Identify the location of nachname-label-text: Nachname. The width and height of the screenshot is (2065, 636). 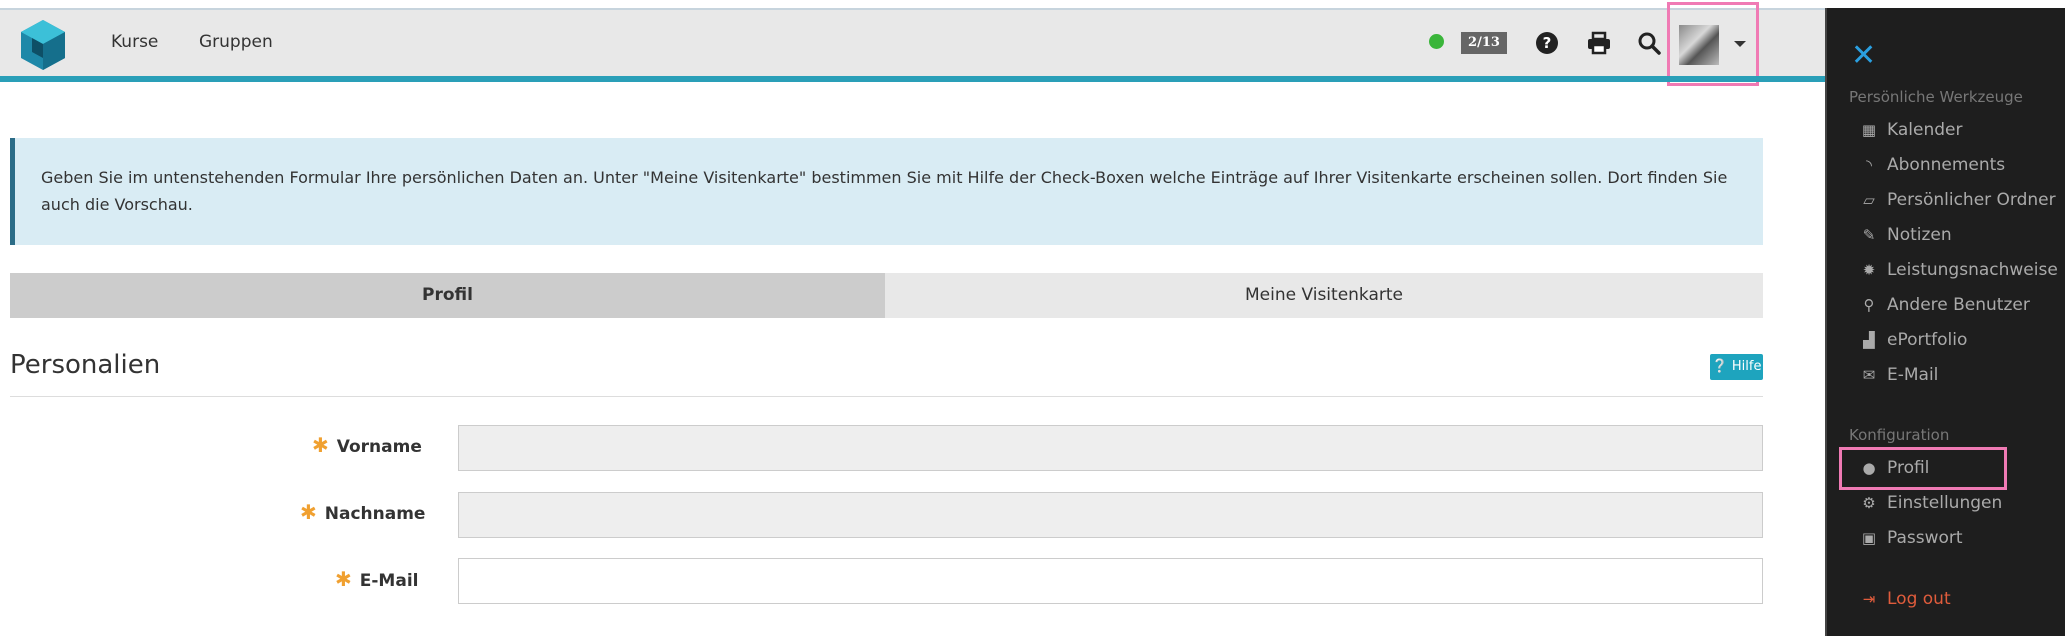
(375, 514).